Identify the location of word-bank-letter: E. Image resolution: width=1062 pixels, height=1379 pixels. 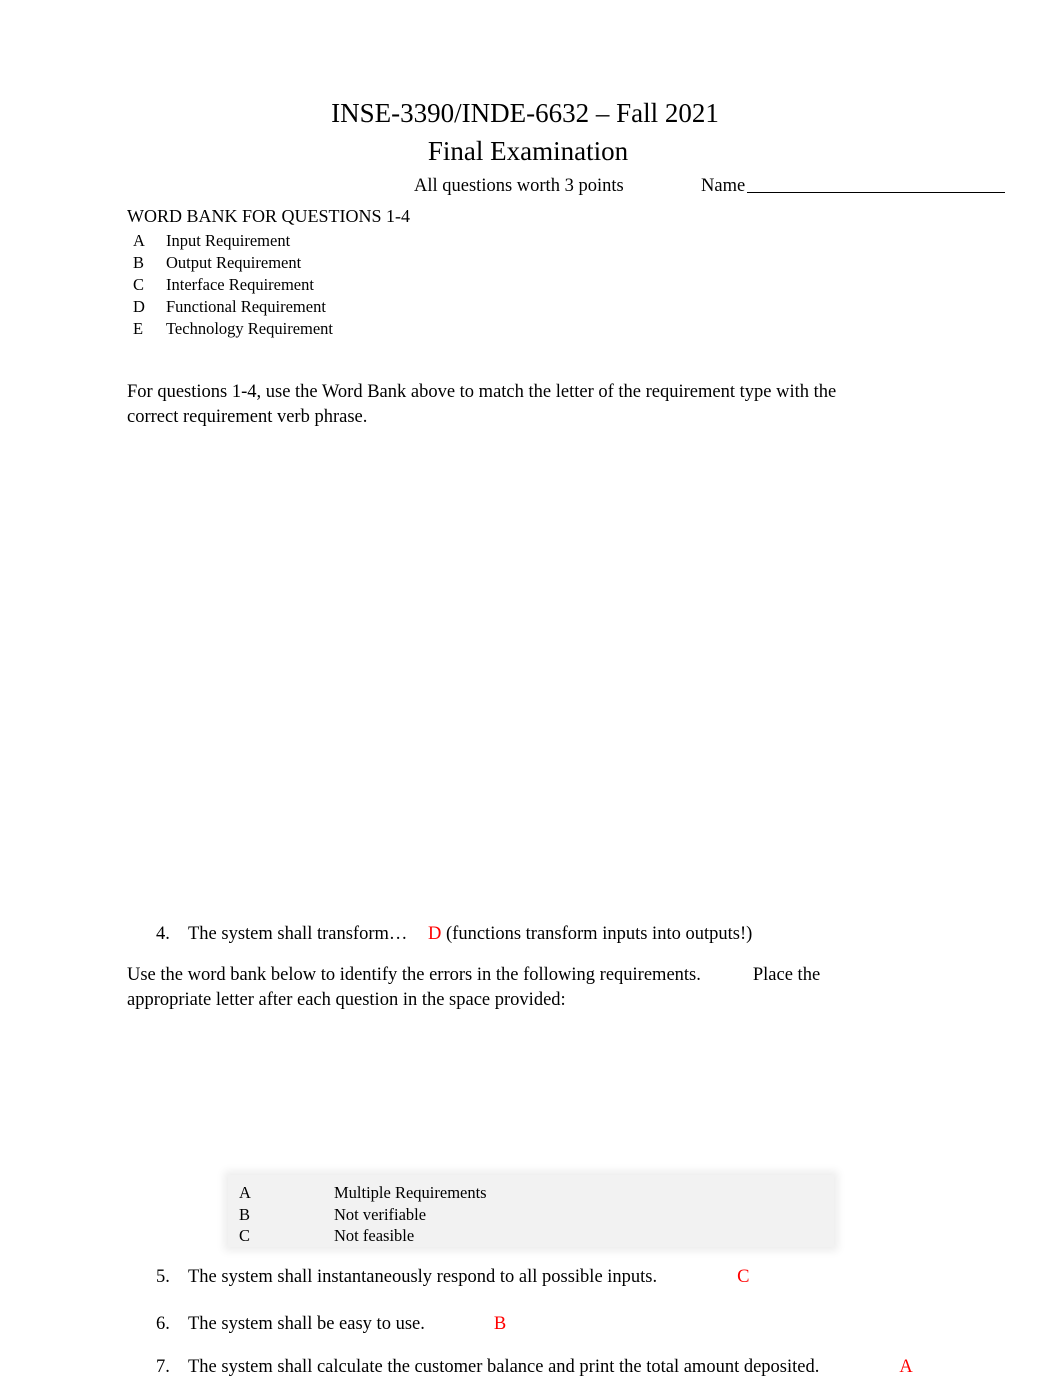
(138, 328).